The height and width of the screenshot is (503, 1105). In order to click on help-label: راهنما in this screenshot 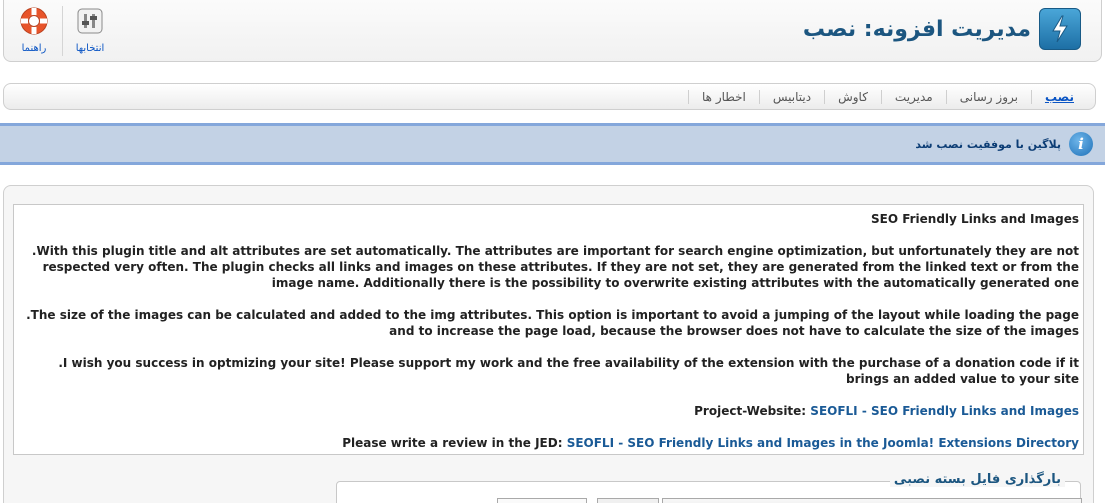, I will do `click(34, 48)`.